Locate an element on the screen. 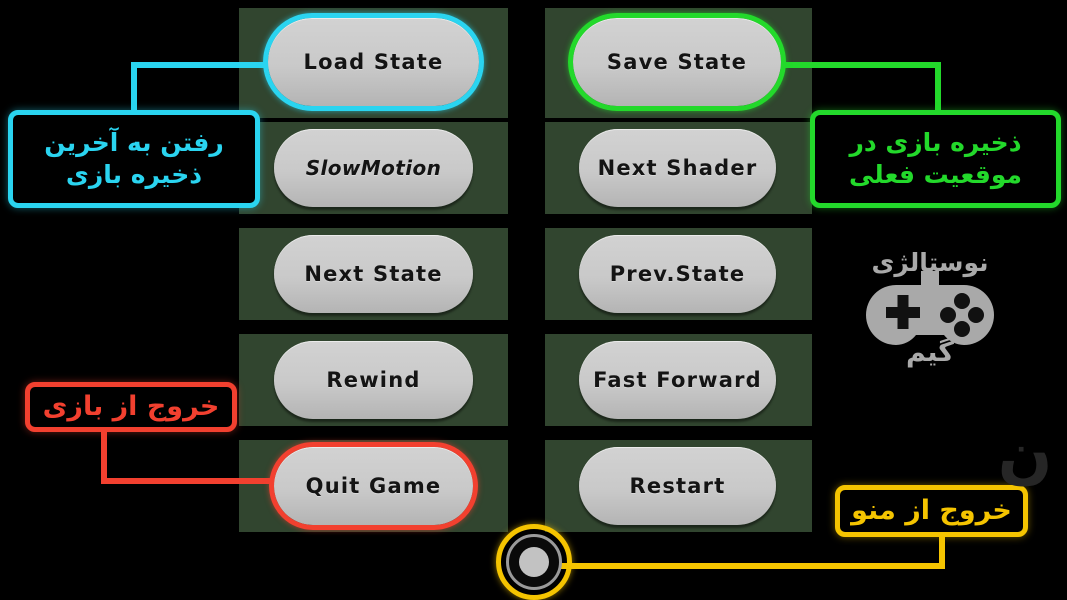 The width and height of the screenshot is (1067, 600). callout-text: ذخیره بازی در موقعیت فعلی is located at coordinates (935, 158).